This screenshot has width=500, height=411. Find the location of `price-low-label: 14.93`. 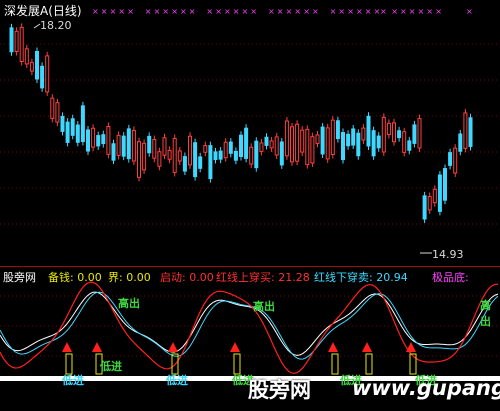

price-low-label: 14.93 is located at coordinates (448, 254).